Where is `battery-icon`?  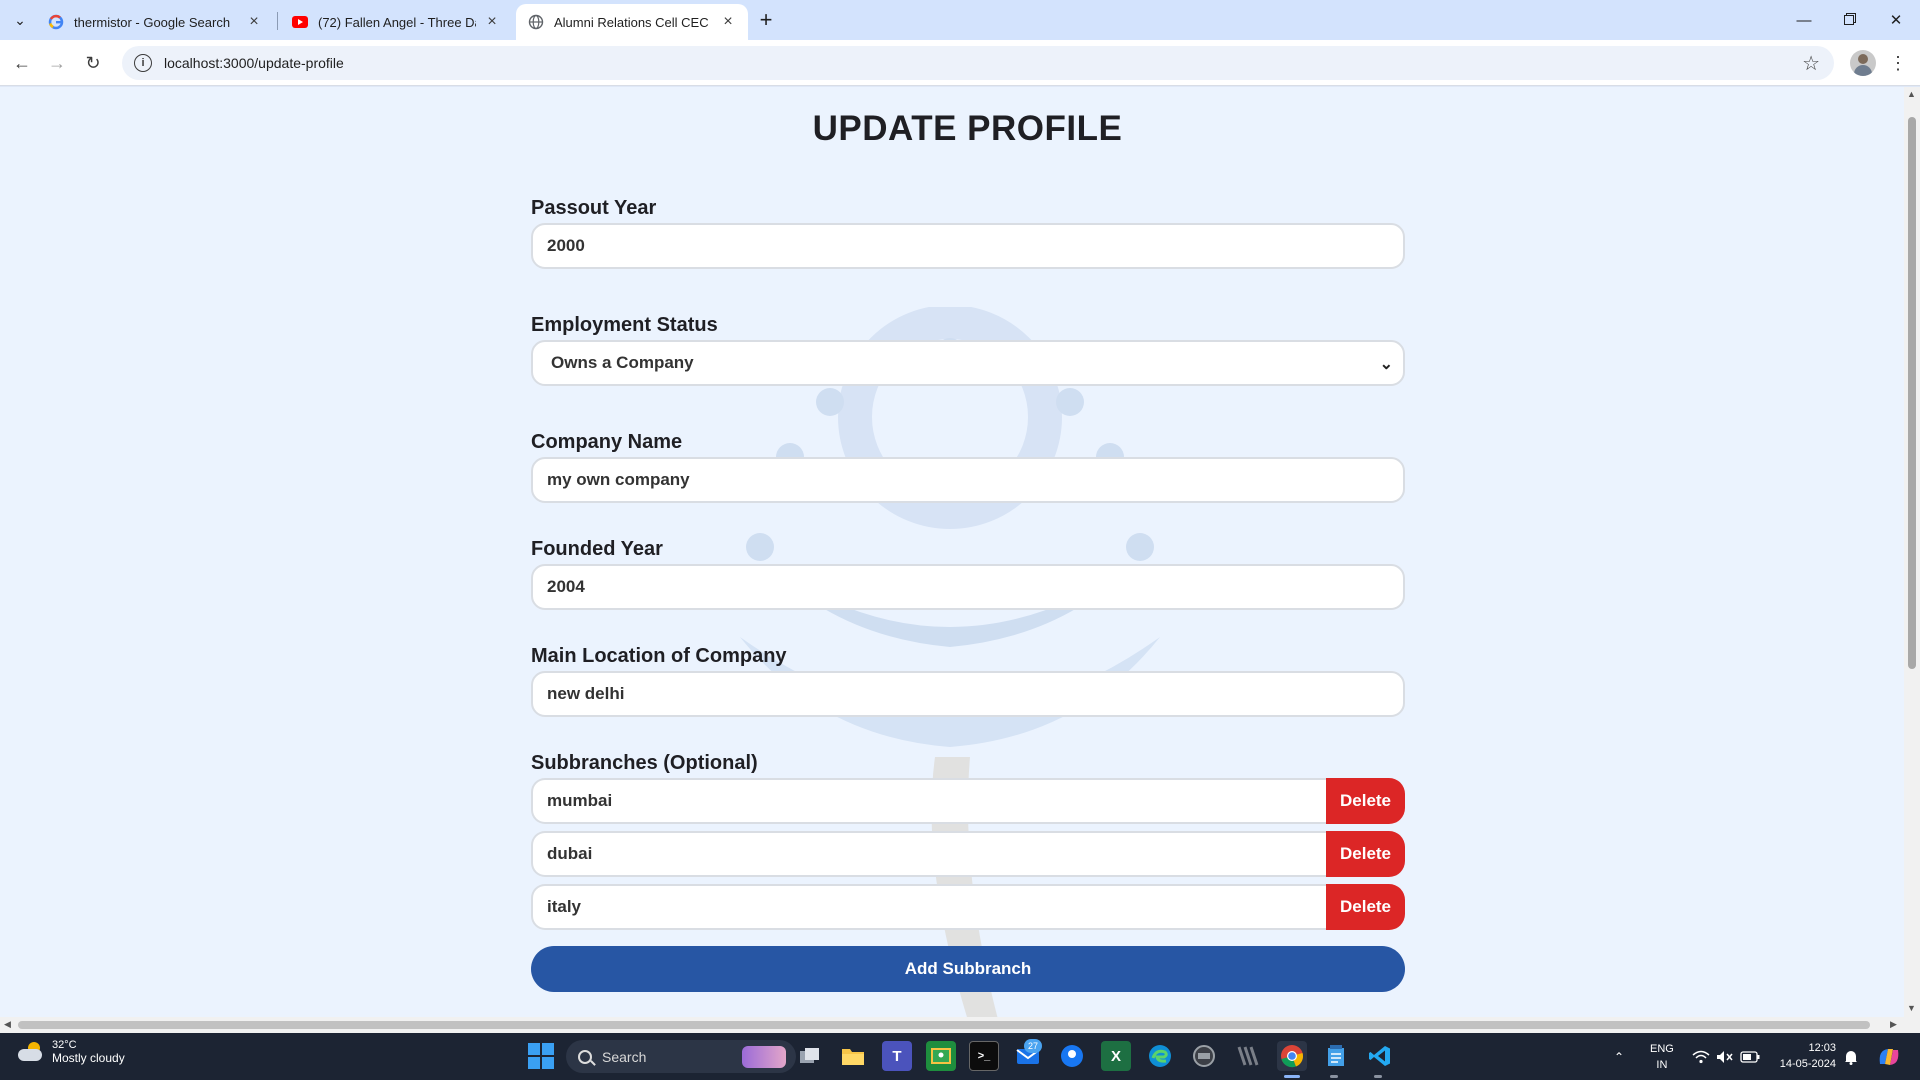 battery-icon is located at coordinates (1750, 1056).